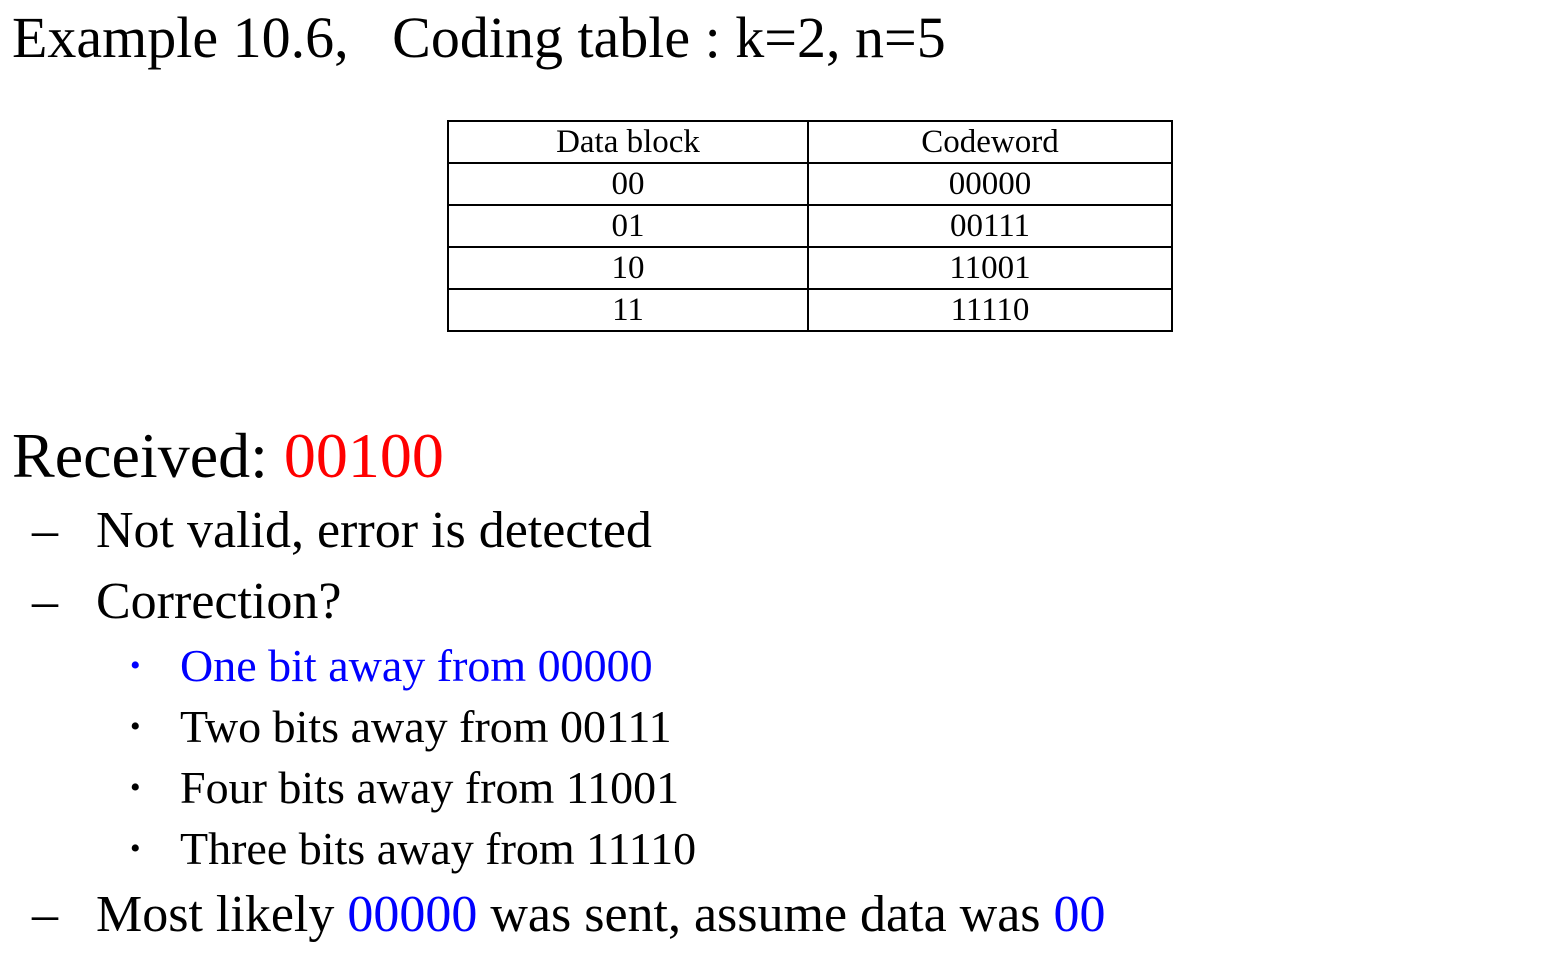 Image resolution: width=1562 pixels, height=955 pixels. I want to click on point-text: Correction?, so click(219, 601).